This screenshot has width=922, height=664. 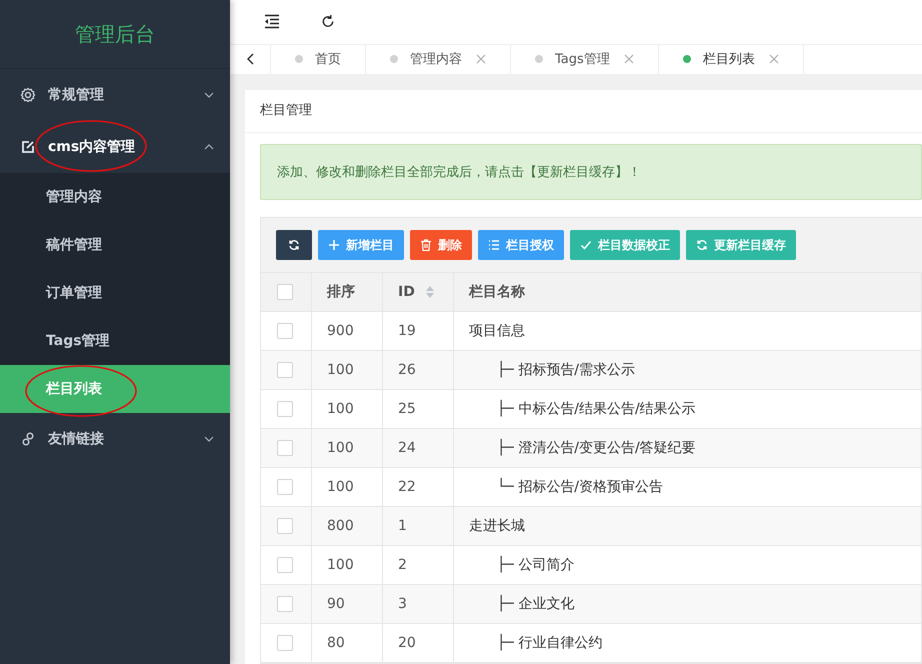 What do you see at coordinates (347, 292) in the screenshot?
I see `column-header: 排序` at bounding box center [347, 292].